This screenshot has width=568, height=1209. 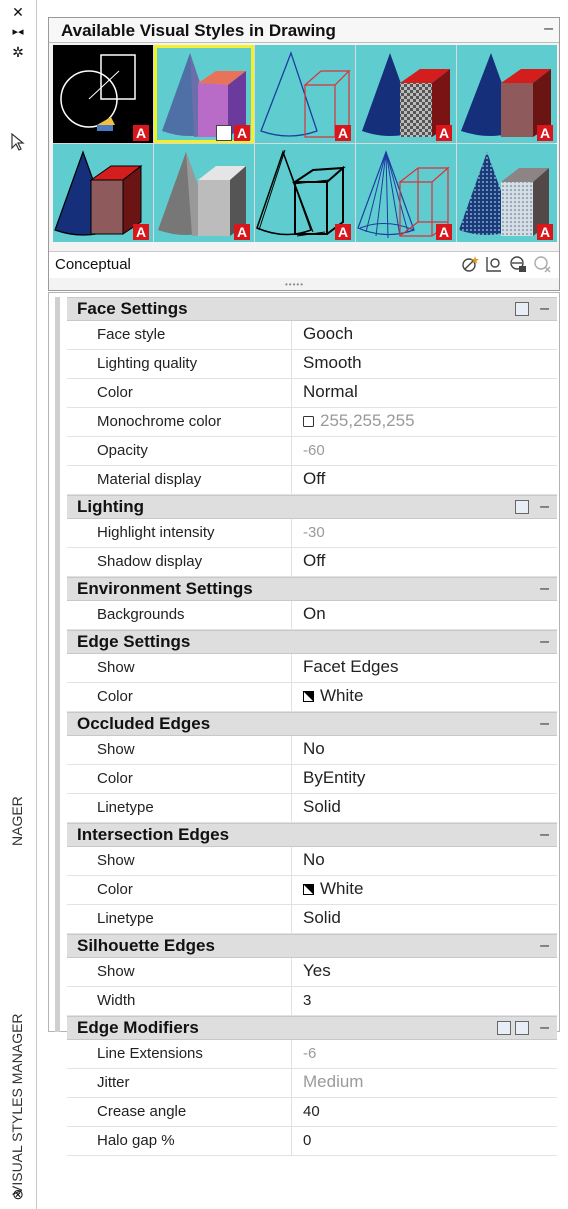 I want to click on delete-style-icon, so click(x=542, y=264).